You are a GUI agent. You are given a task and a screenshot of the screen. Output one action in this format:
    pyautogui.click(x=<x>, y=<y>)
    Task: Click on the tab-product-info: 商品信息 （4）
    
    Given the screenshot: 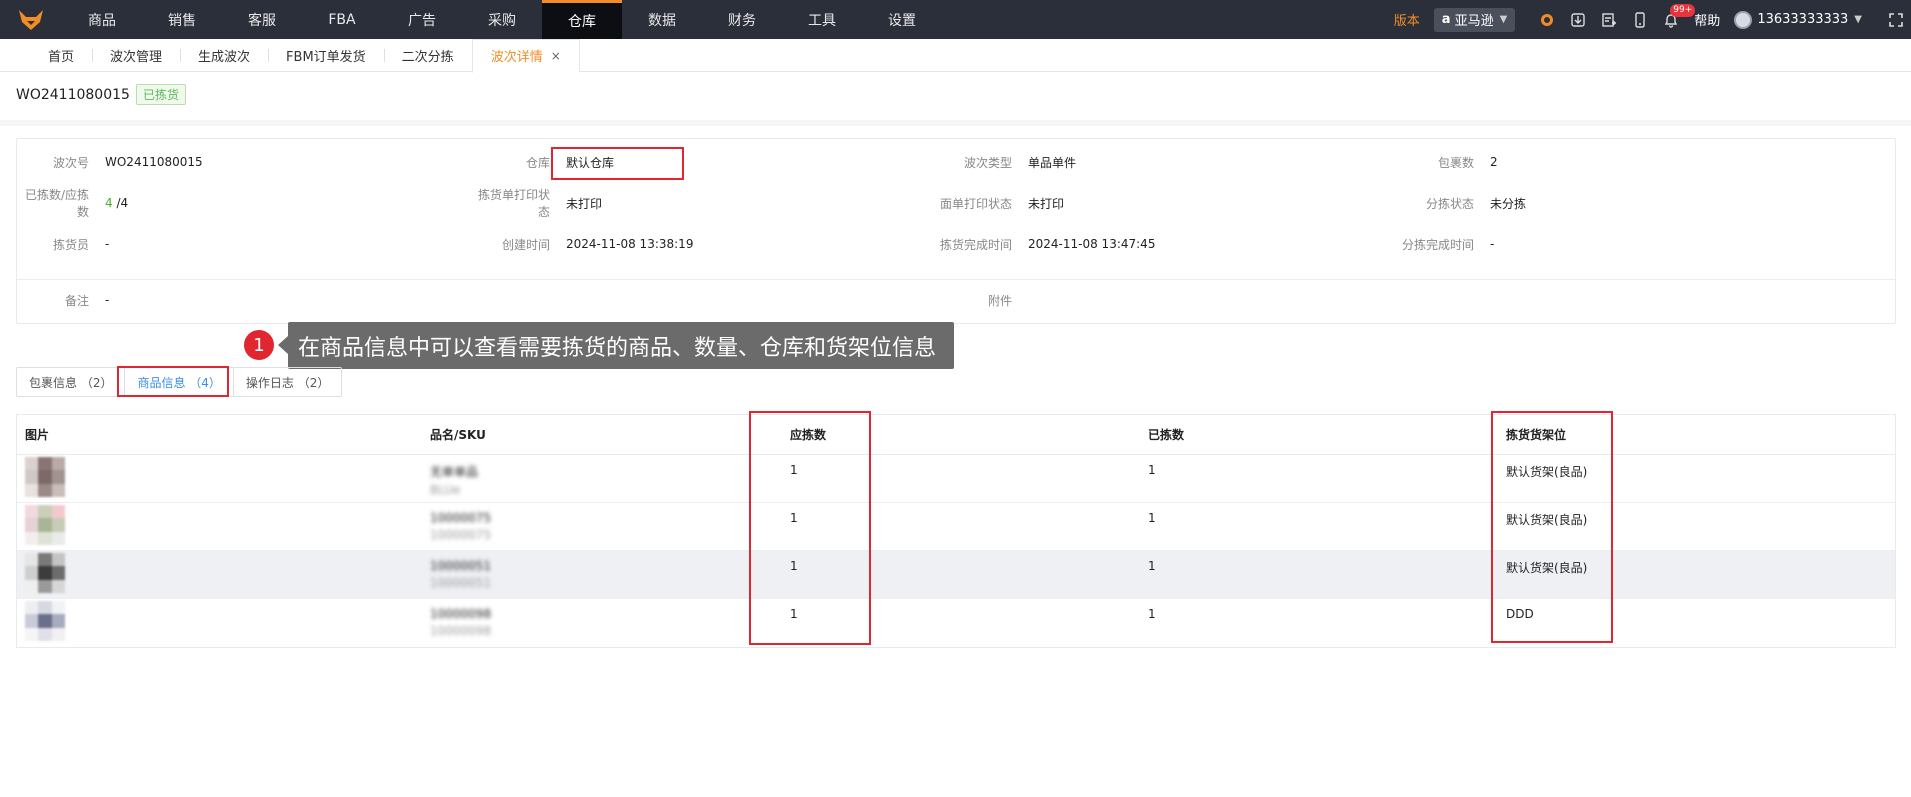 What is the action you would take?
    pyautogui.click(x=178, y=382)
    